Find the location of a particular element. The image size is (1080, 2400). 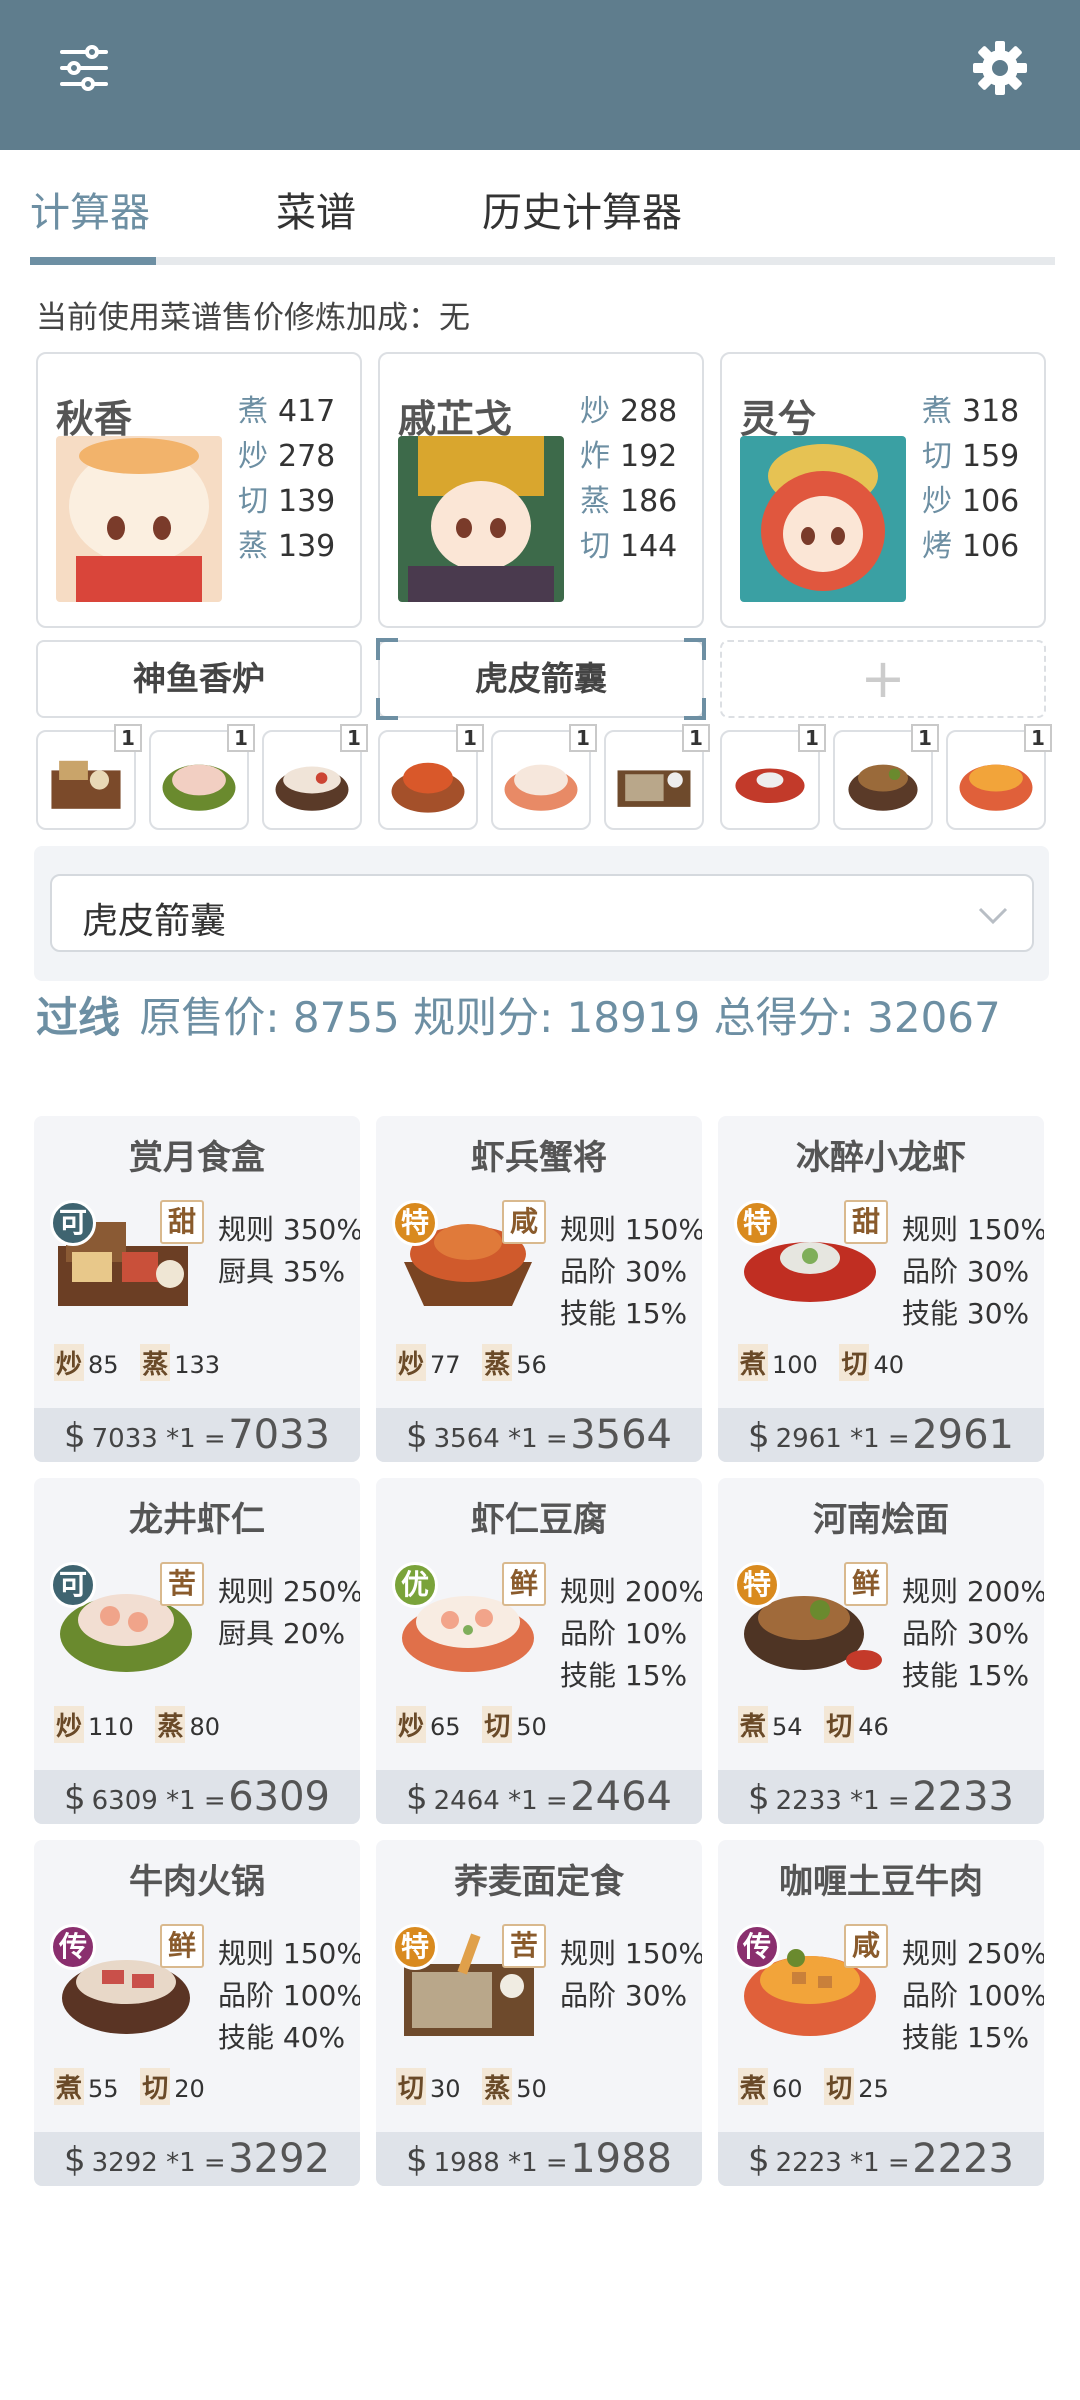

item-select-dropdown: 虎皮箭囊 is located at coordinates (542, 913).